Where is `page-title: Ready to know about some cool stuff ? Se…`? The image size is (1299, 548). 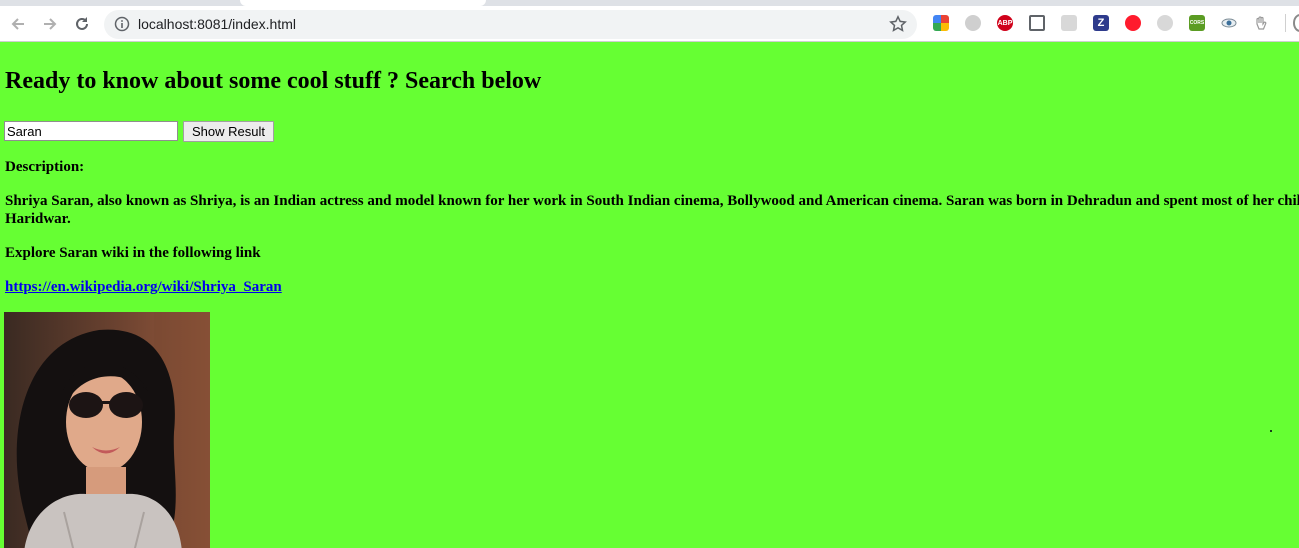 page-title: Ready to know about some cool stuff ? Se… is located at coordinates (273, 81).